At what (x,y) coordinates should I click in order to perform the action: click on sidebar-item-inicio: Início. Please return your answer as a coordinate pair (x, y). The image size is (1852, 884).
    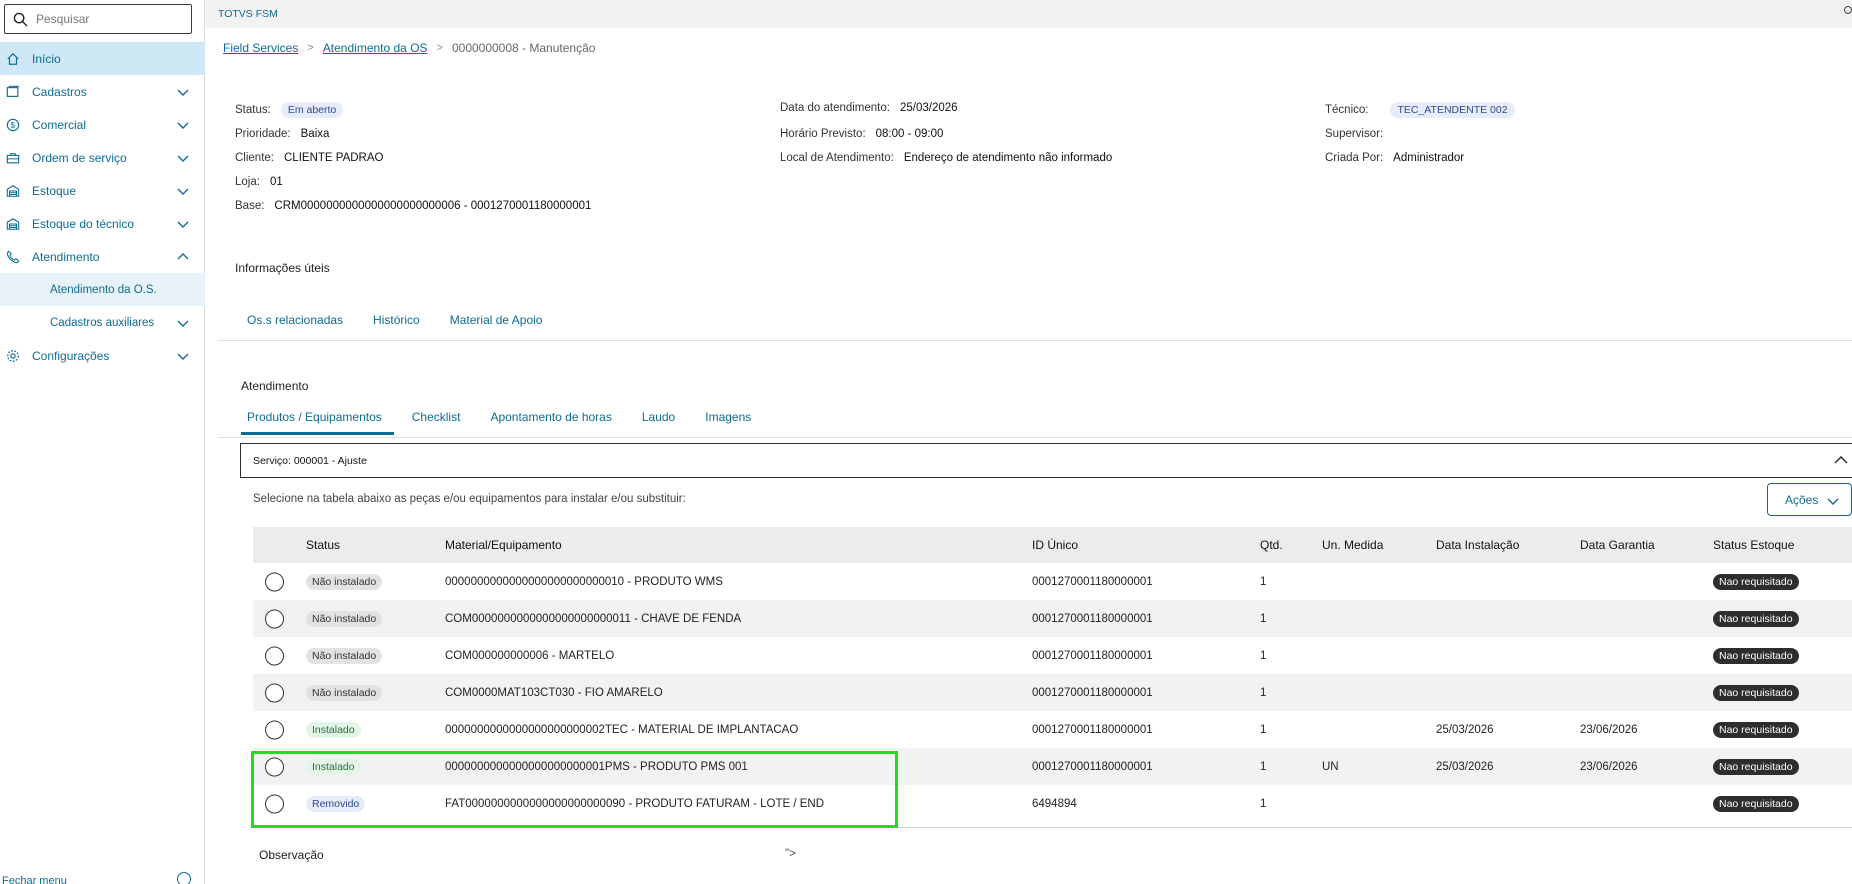
    Looking at the image, I should click on (102, 58).